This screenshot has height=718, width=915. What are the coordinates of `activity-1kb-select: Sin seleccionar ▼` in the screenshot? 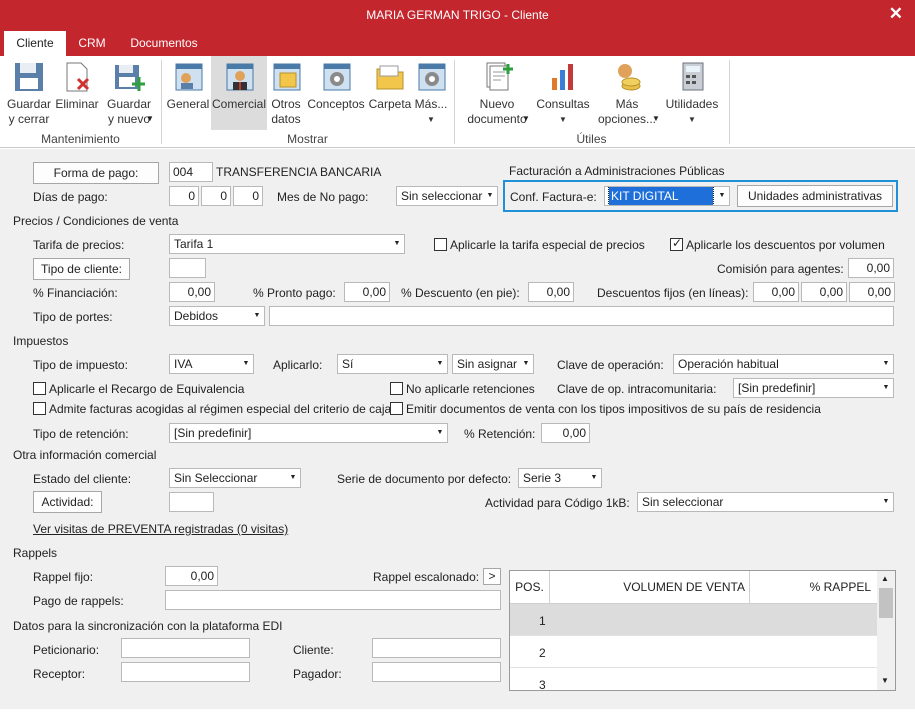 It's located at (765, 502).